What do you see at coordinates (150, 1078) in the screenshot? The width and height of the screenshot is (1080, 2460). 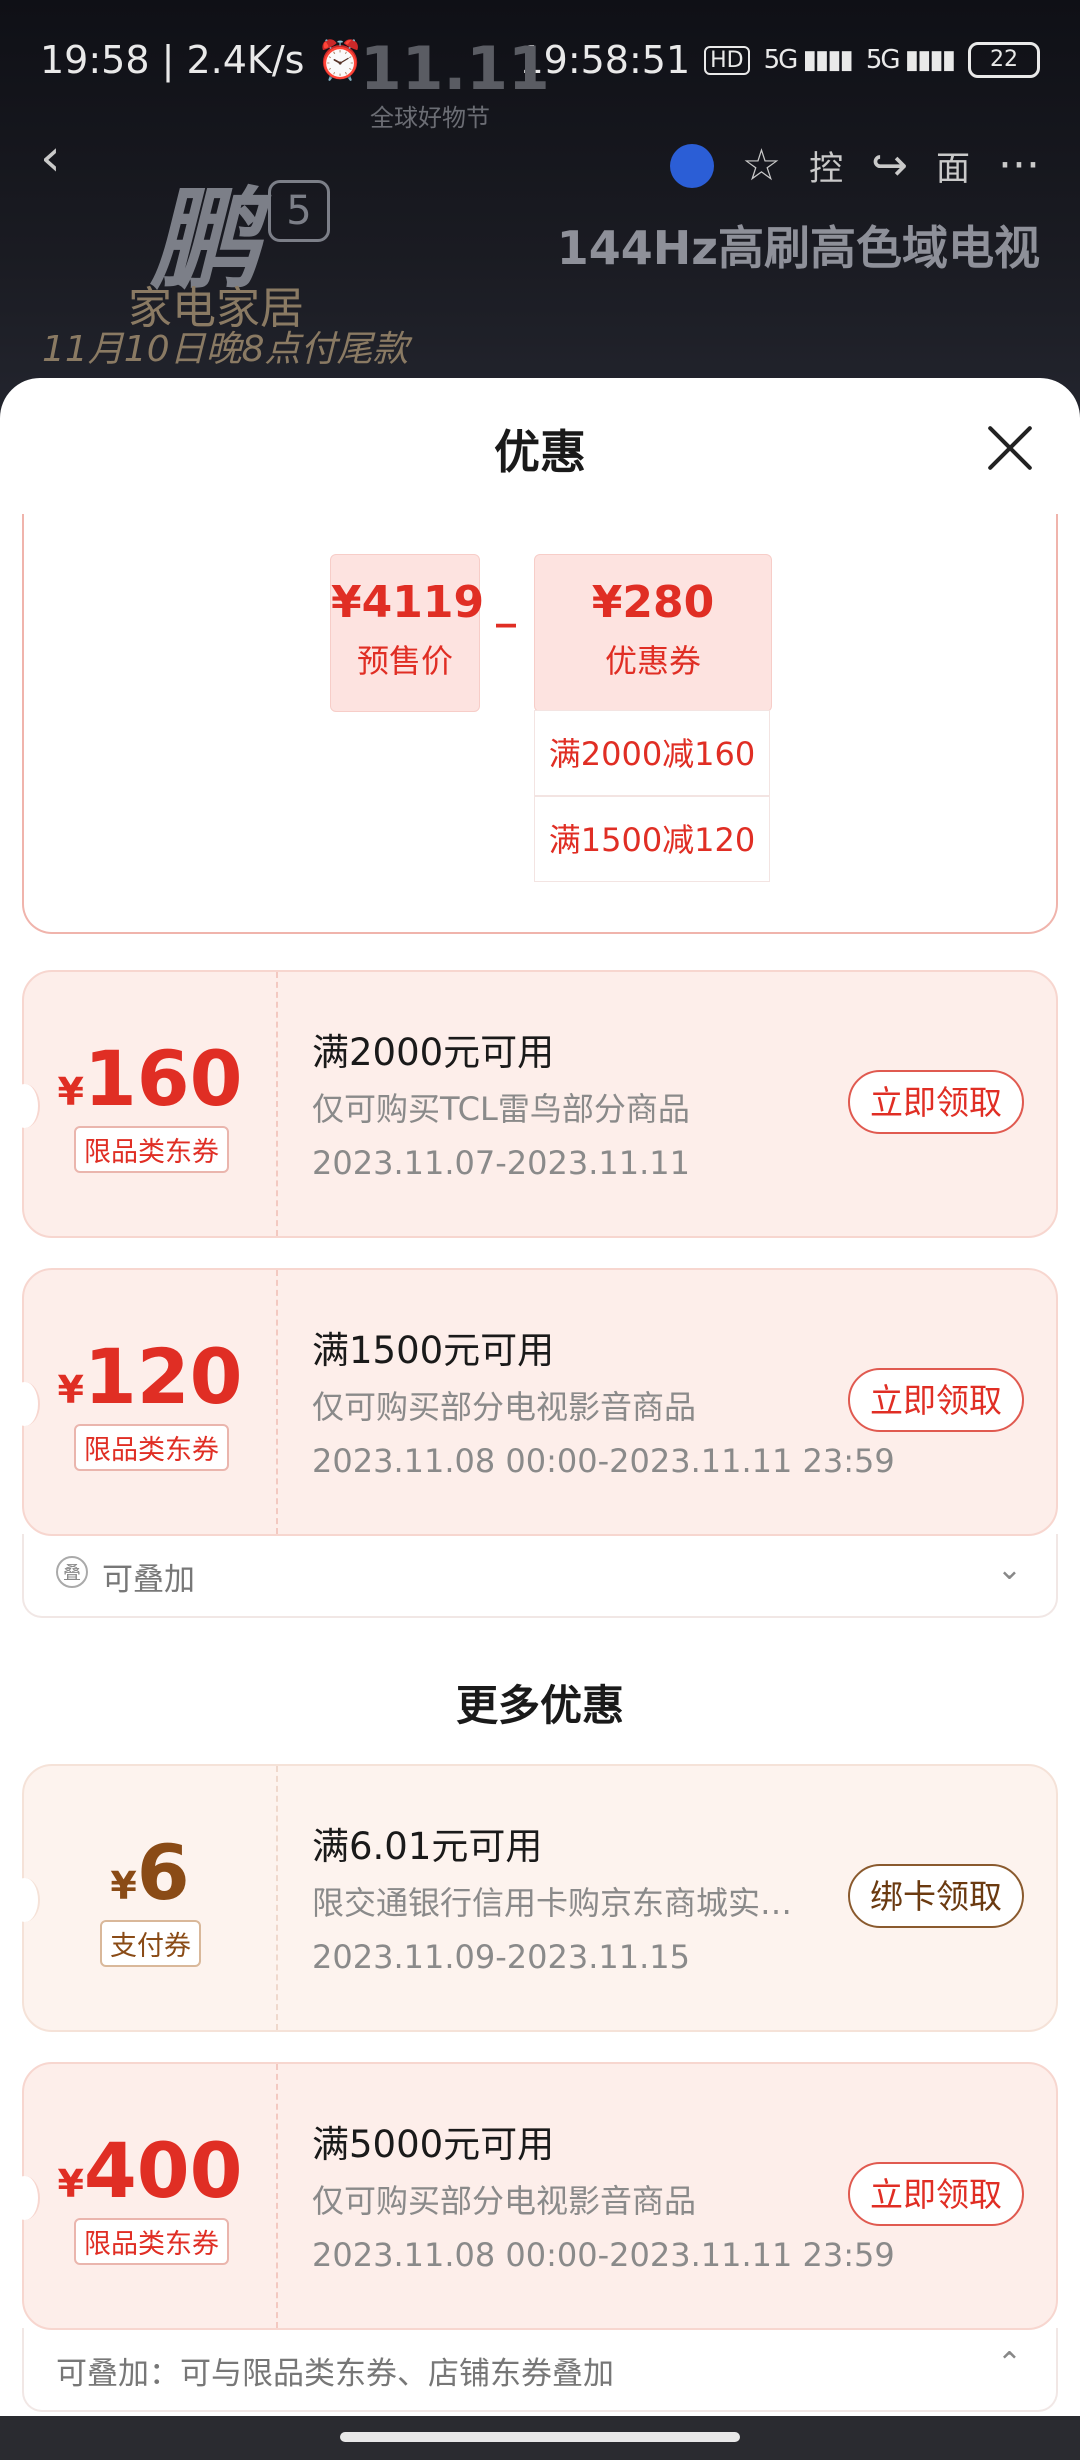 I see `coupon-value: ¥160` at bounding box center [150, 1078].